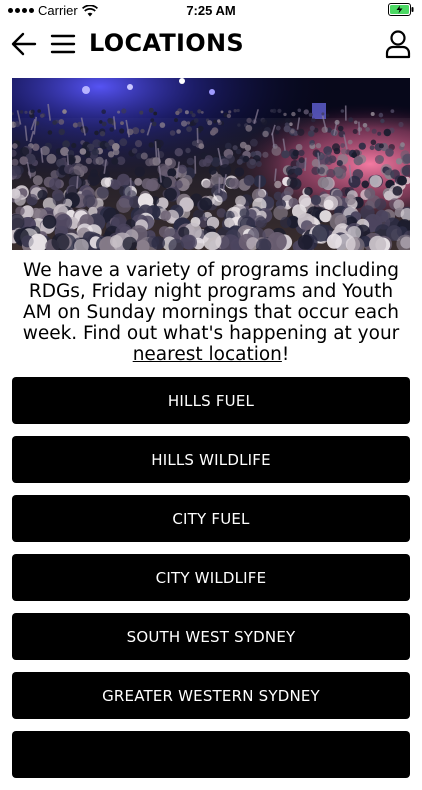 Image resolution: width=422 pixels, height=790 pixels. I want to click on location-button-greater-western-sydney: GREATER WESTERN SYDNEY, so click(211, 695).